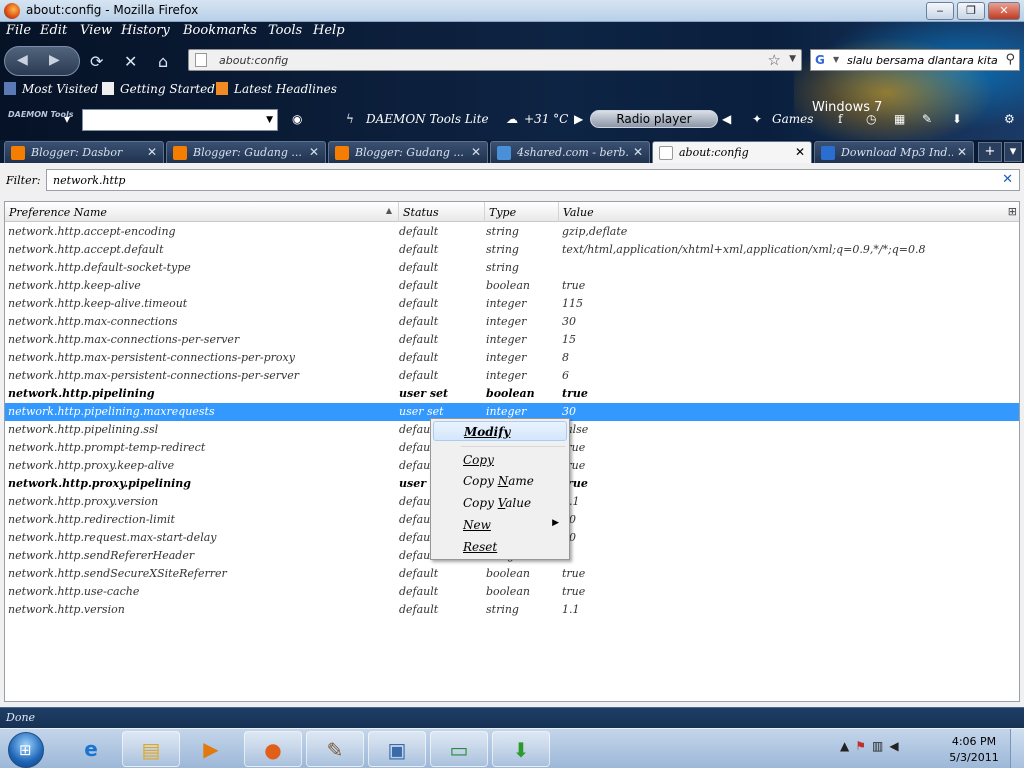  I want to click on menu-item-reset: Reset, so click(500, 547).